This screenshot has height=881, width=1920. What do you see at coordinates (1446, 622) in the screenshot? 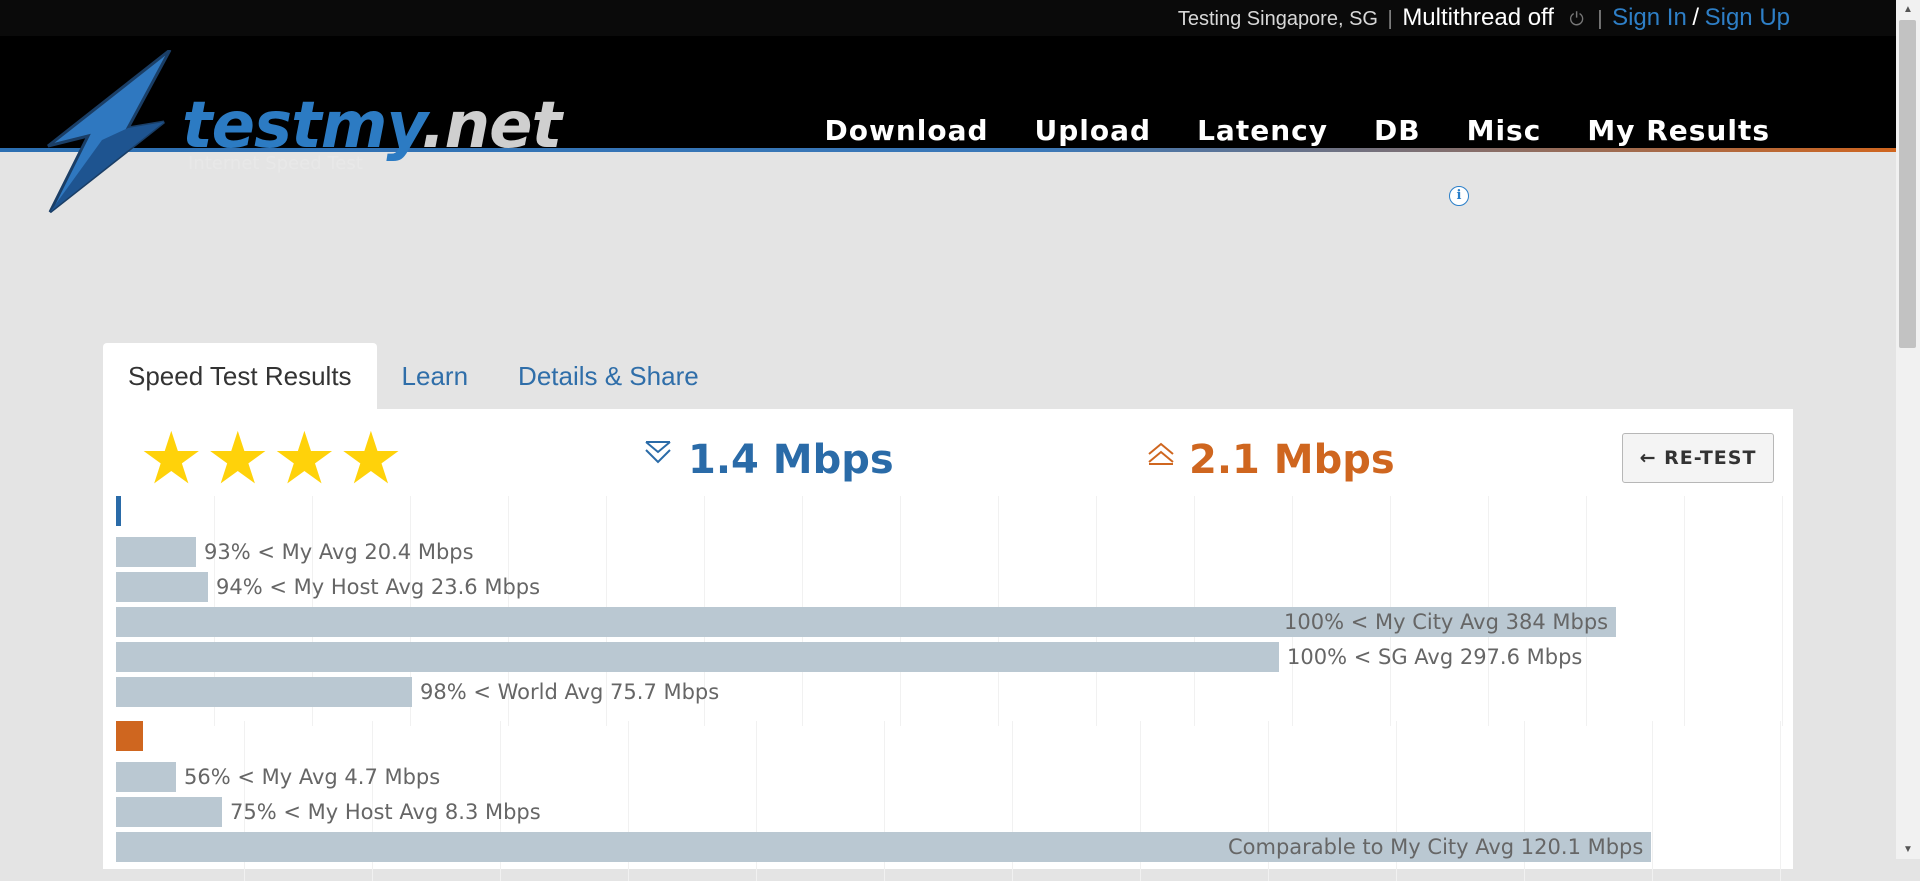
I see `comparison-bar-label: 100% < My City Avg 384 Mbps` at bounding box center [1446, 622].